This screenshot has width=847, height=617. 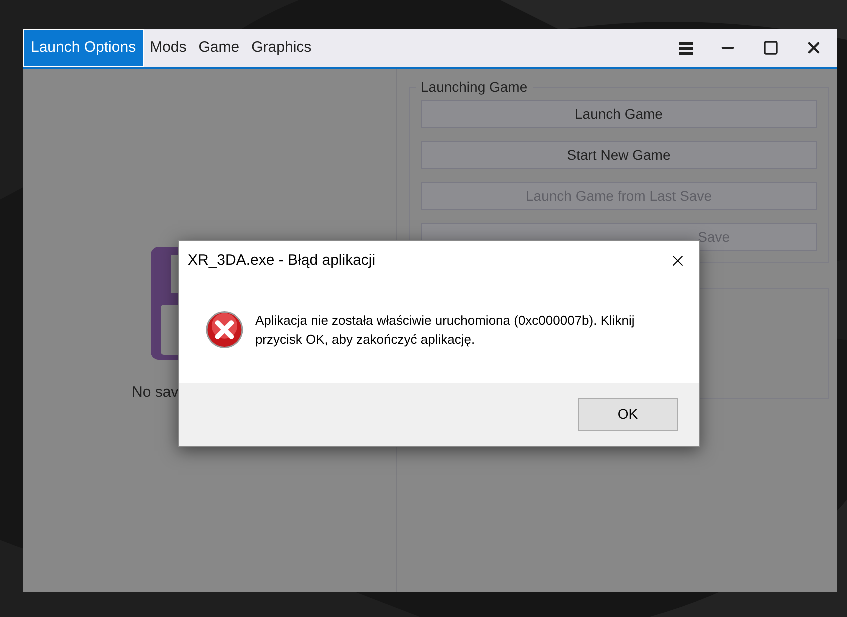 I want to click on launch-button: Start New Game, so click(x=619, y=155).